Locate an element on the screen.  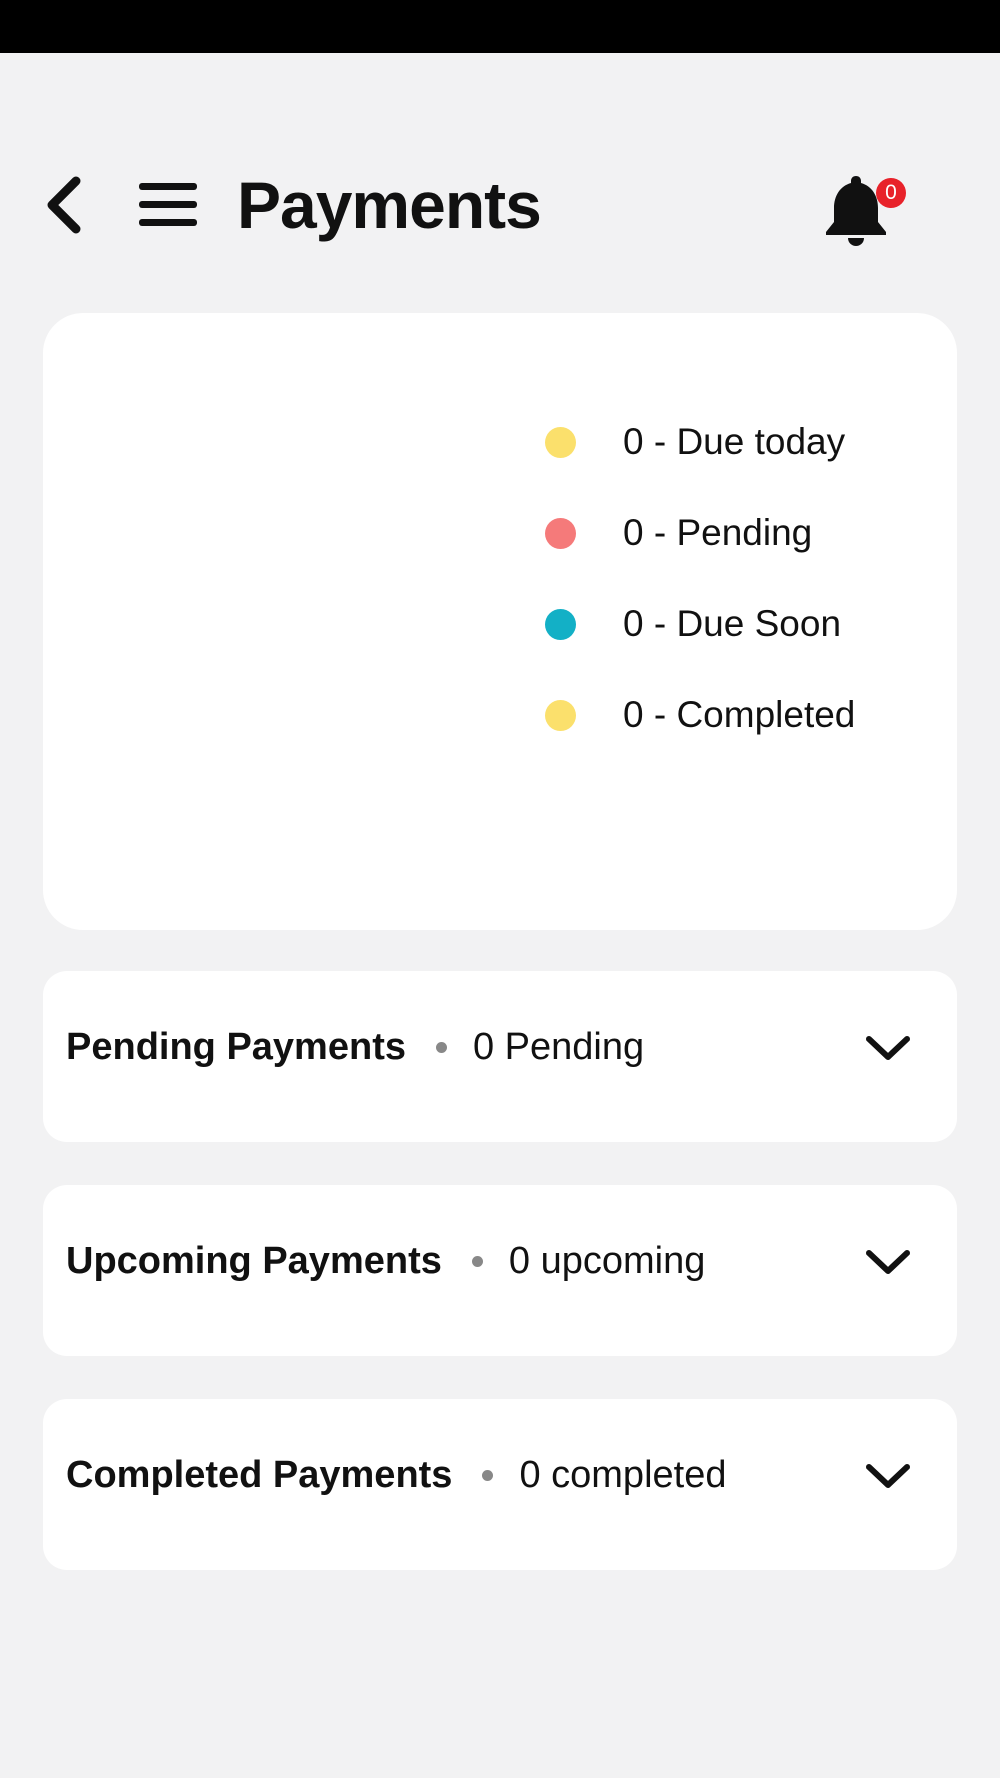
section-title: Completed Payments is located at coordinates (259, 1475).